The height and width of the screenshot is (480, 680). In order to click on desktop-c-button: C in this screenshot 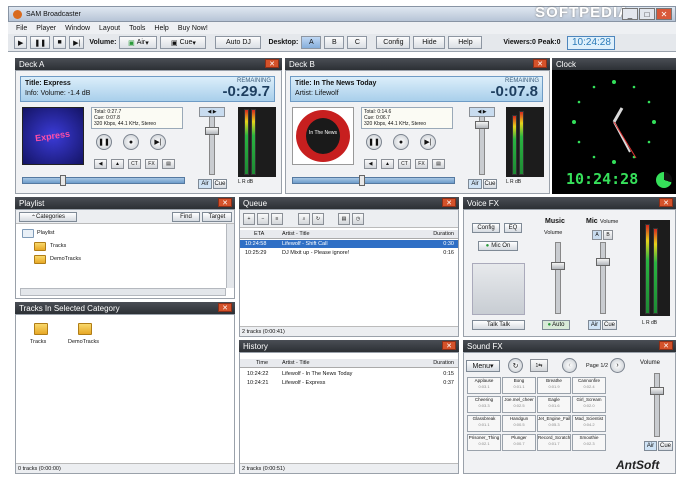, I will do `click(357, 42)`.